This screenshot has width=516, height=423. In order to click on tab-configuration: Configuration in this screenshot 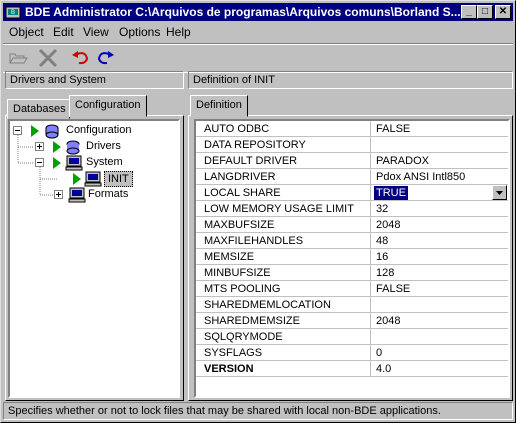, I will do `click(108, 106)`.